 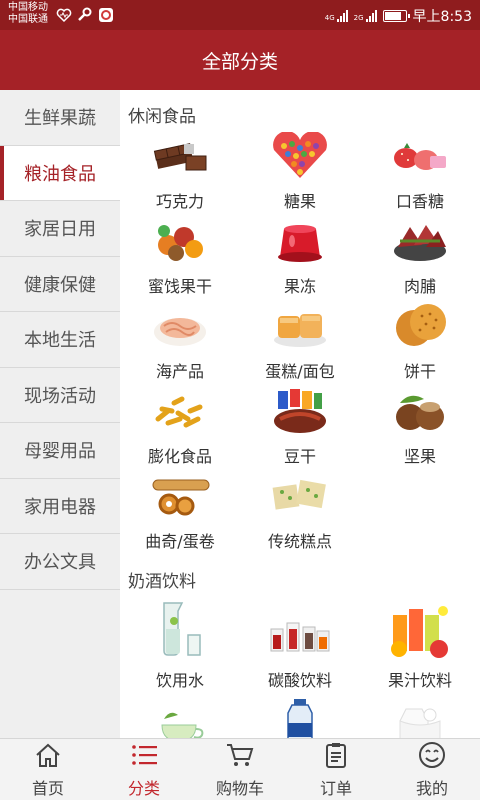 What do you see at coordinates (419, 456) in the screenshot?
I see `subcategory-label: 坚果` at bounding box center [419, 456].